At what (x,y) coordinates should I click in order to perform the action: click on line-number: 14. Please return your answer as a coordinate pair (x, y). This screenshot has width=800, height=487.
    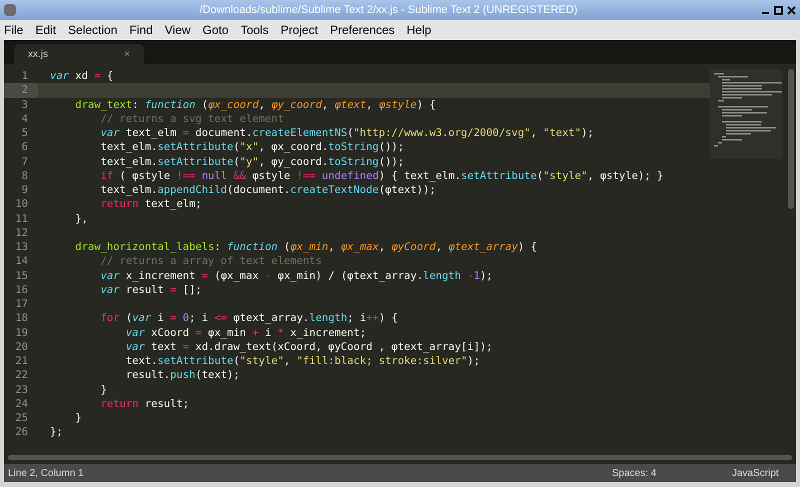
    Looking at the image, I should click on (21, 261).